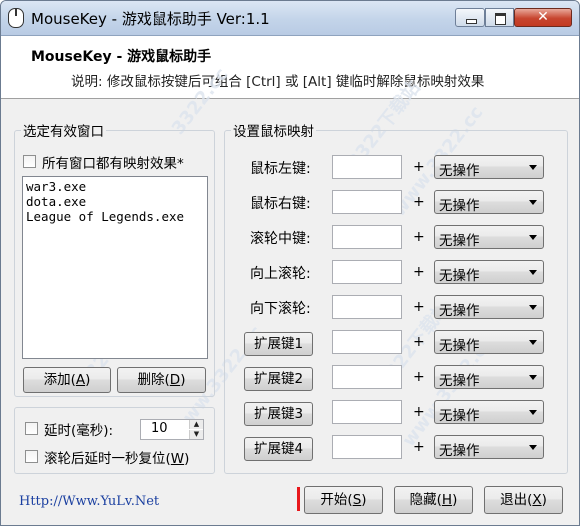 This screenshot has width=580, height=526. I want to click on add-button-label: 添加(A), so click(67, 380).